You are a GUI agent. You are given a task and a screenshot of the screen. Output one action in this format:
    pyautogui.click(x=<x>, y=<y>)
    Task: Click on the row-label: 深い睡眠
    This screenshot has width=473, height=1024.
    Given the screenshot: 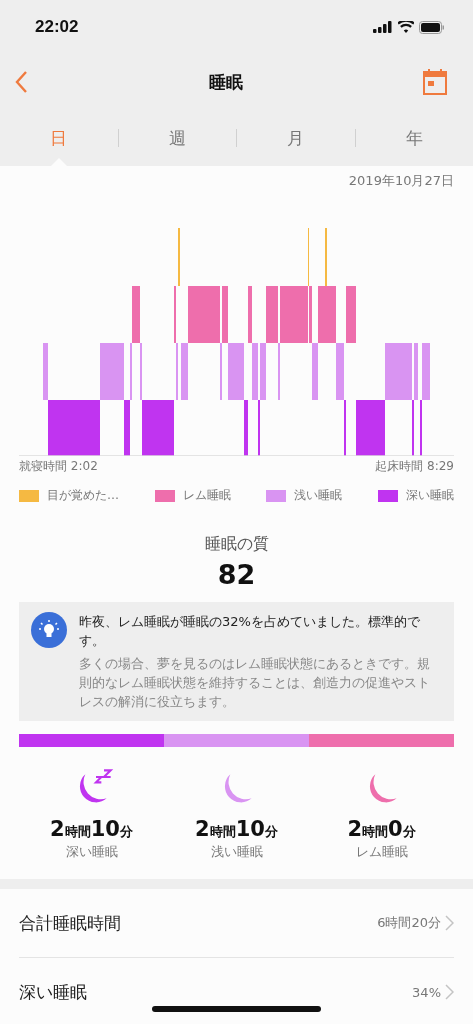 What is the action you would take?
    pyautogui.click(x=53, y=992)
    